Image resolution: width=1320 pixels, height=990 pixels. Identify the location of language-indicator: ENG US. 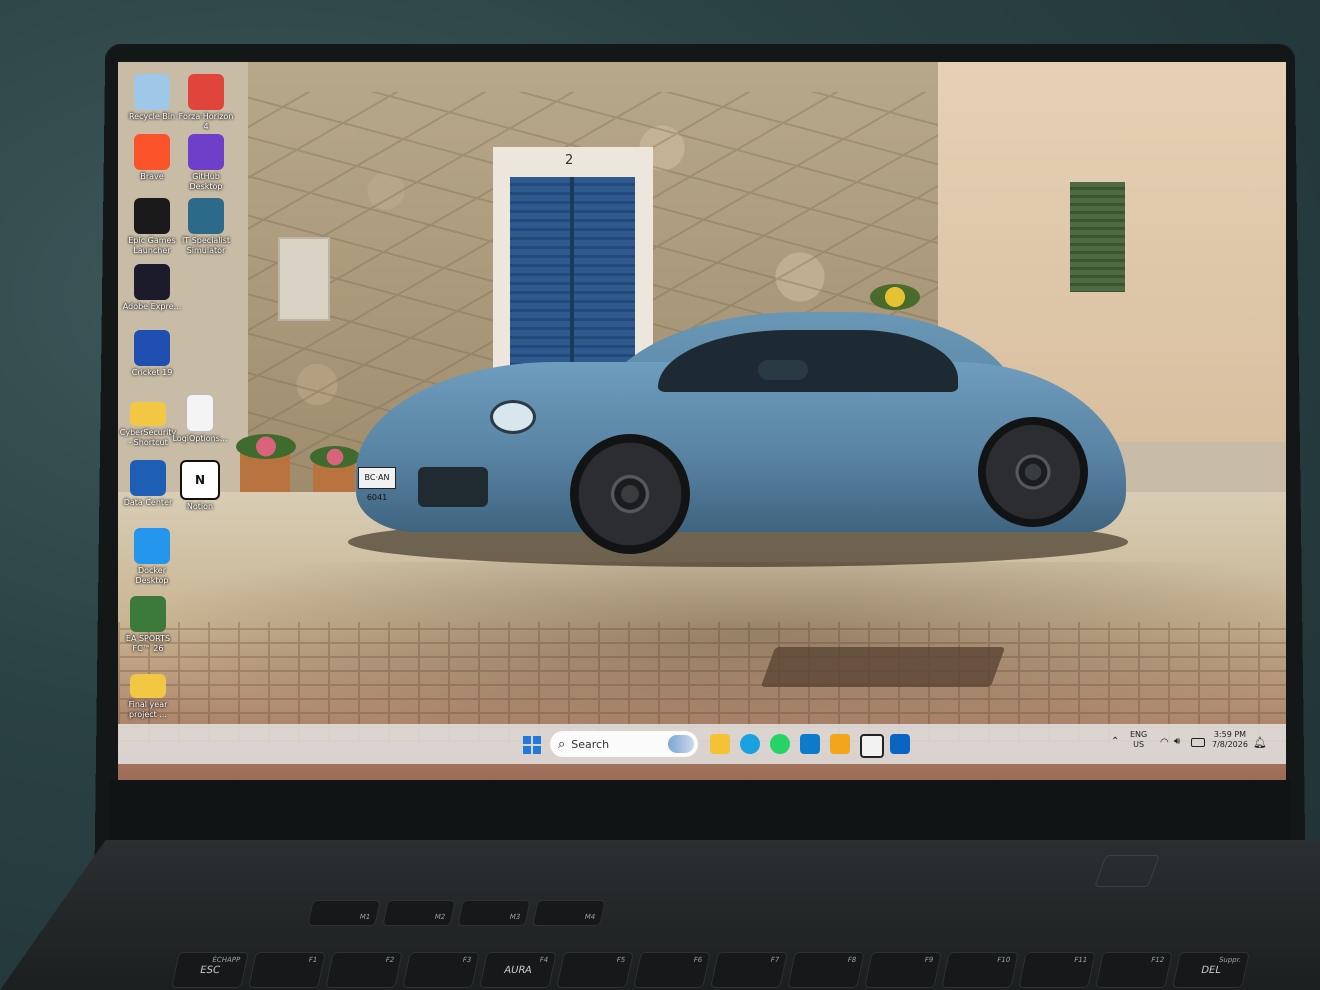
(1138, 740).